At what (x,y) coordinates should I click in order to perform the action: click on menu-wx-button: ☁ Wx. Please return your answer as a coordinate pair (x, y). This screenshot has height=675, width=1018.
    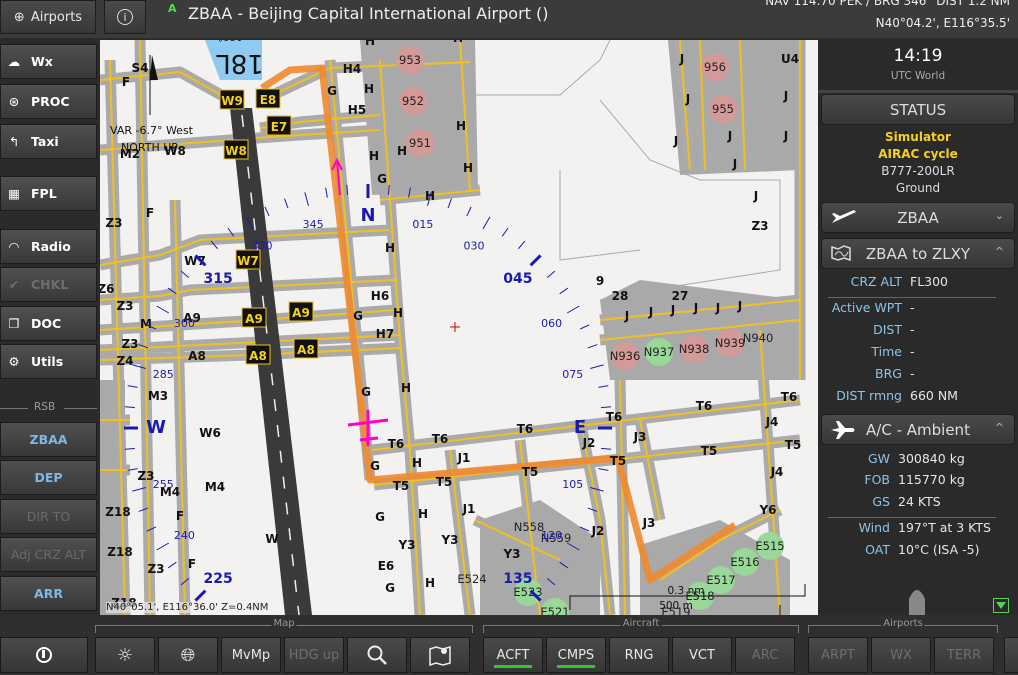
    Looking at the image, I should click on (48, 61).